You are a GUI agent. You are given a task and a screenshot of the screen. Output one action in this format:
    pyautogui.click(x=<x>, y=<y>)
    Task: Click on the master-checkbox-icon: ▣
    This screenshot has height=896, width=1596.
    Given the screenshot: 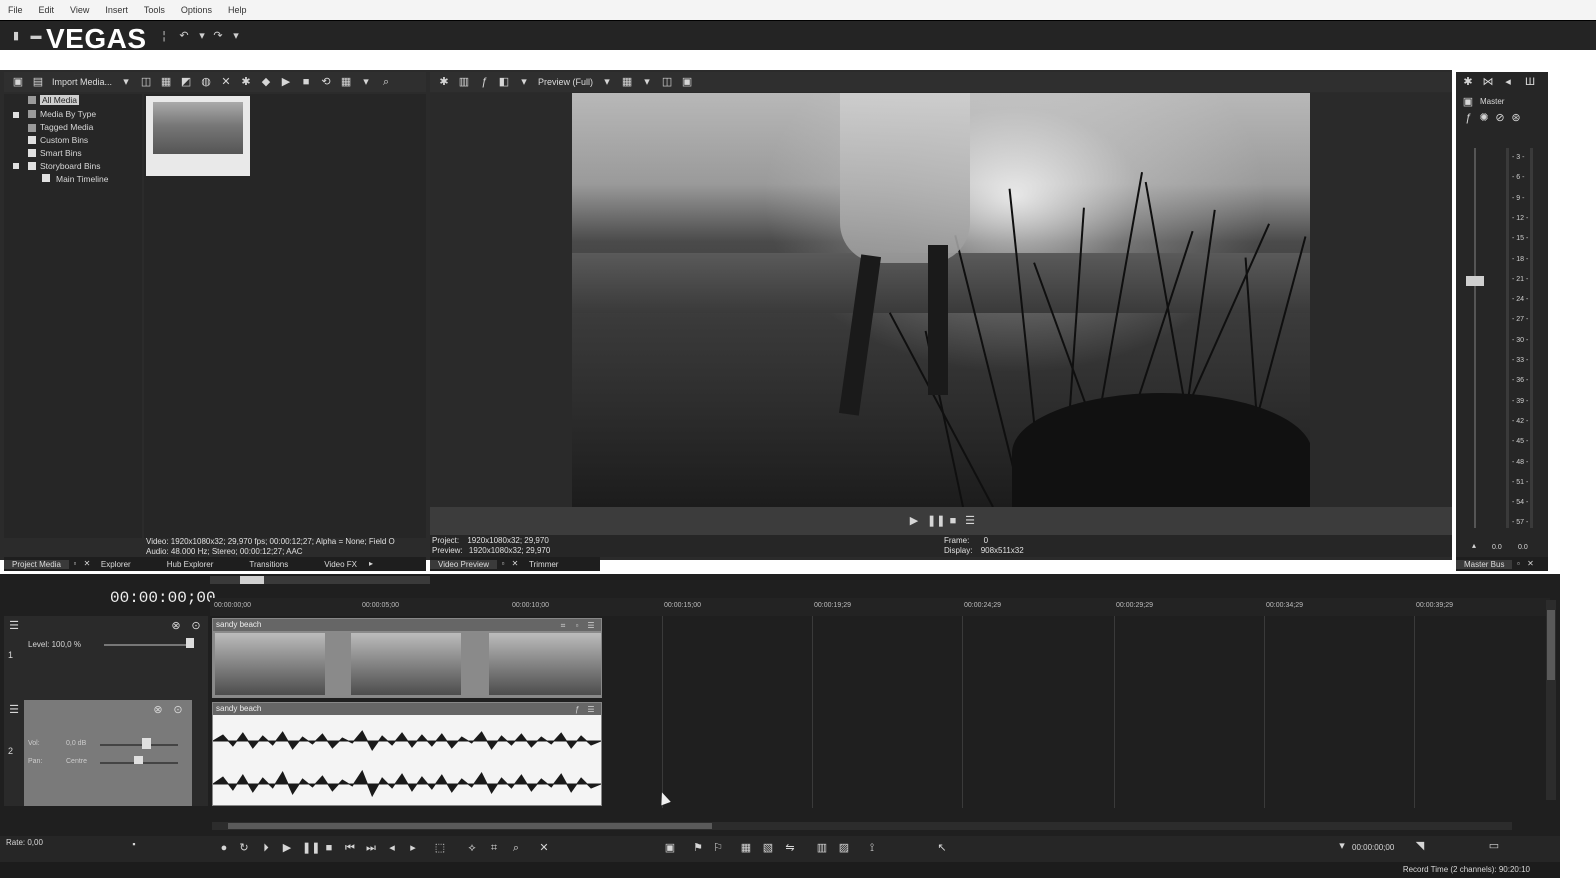 What is the action you would take?
    pyautogui.click(x=1468, y=102)
    